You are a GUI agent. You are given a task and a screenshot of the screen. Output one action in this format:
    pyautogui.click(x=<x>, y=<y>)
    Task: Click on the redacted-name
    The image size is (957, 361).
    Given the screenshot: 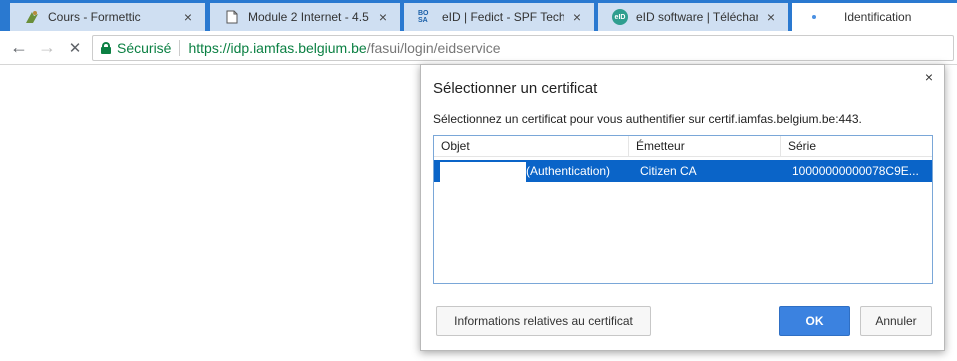 What is the action you would take?
    pyautogui.click(x=483, y=171)
    